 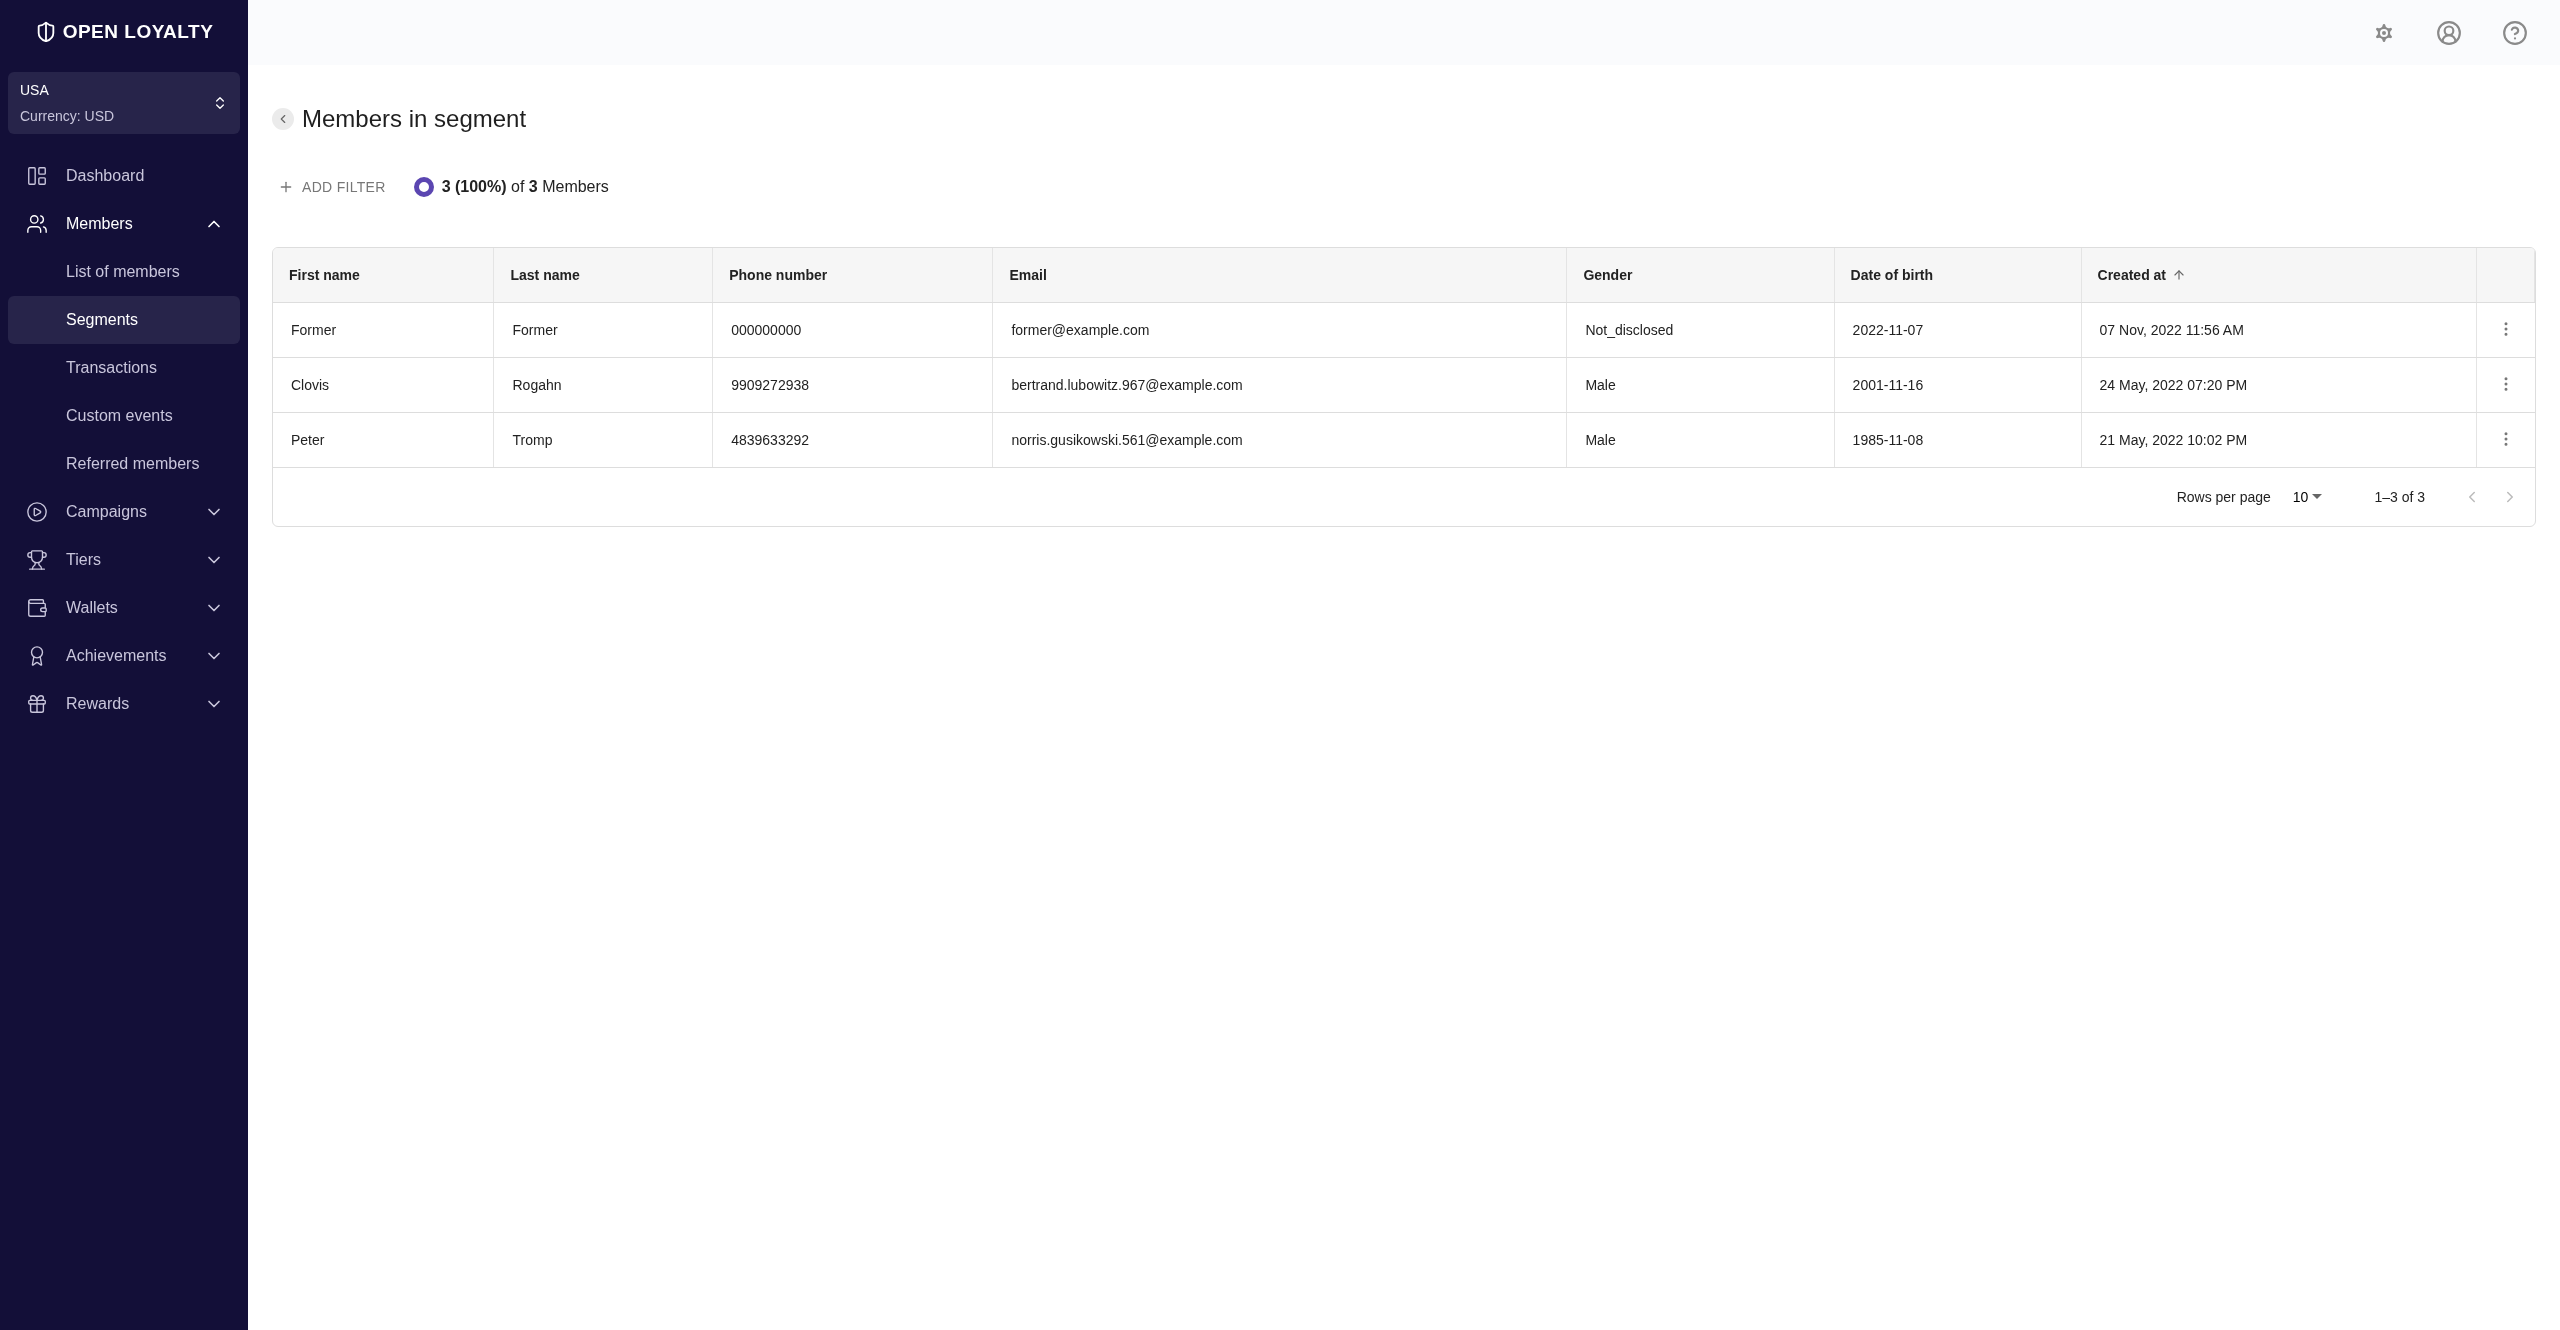 What do you see at coordinates (383, 440) in the screenshot?
I see `table-cell: Peter` at bounding box center [383, 440].